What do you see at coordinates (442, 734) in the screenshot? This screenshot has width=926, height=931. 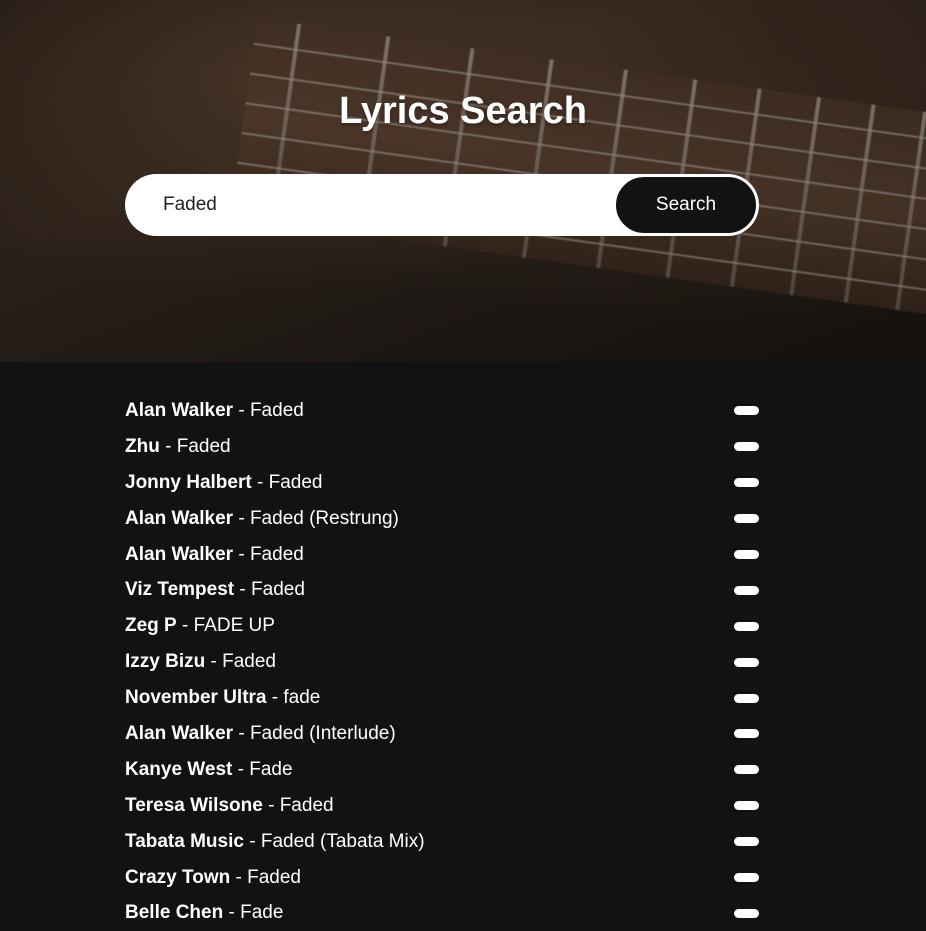 I see `result-item: Alan Walker - Faded (Interlude)` at bounding box center [442, 734].